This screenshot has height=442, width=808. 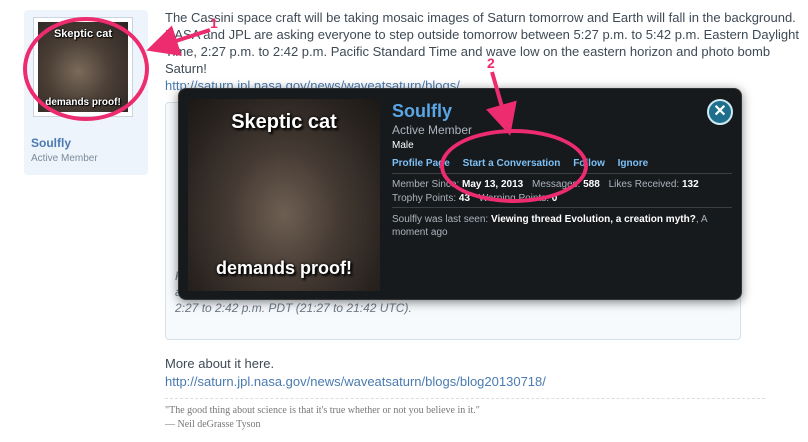 What do you see at coordinates (432, 130) in the screenshot?
I see `member-card-title: Active Member` at bounding box center [432, 130].